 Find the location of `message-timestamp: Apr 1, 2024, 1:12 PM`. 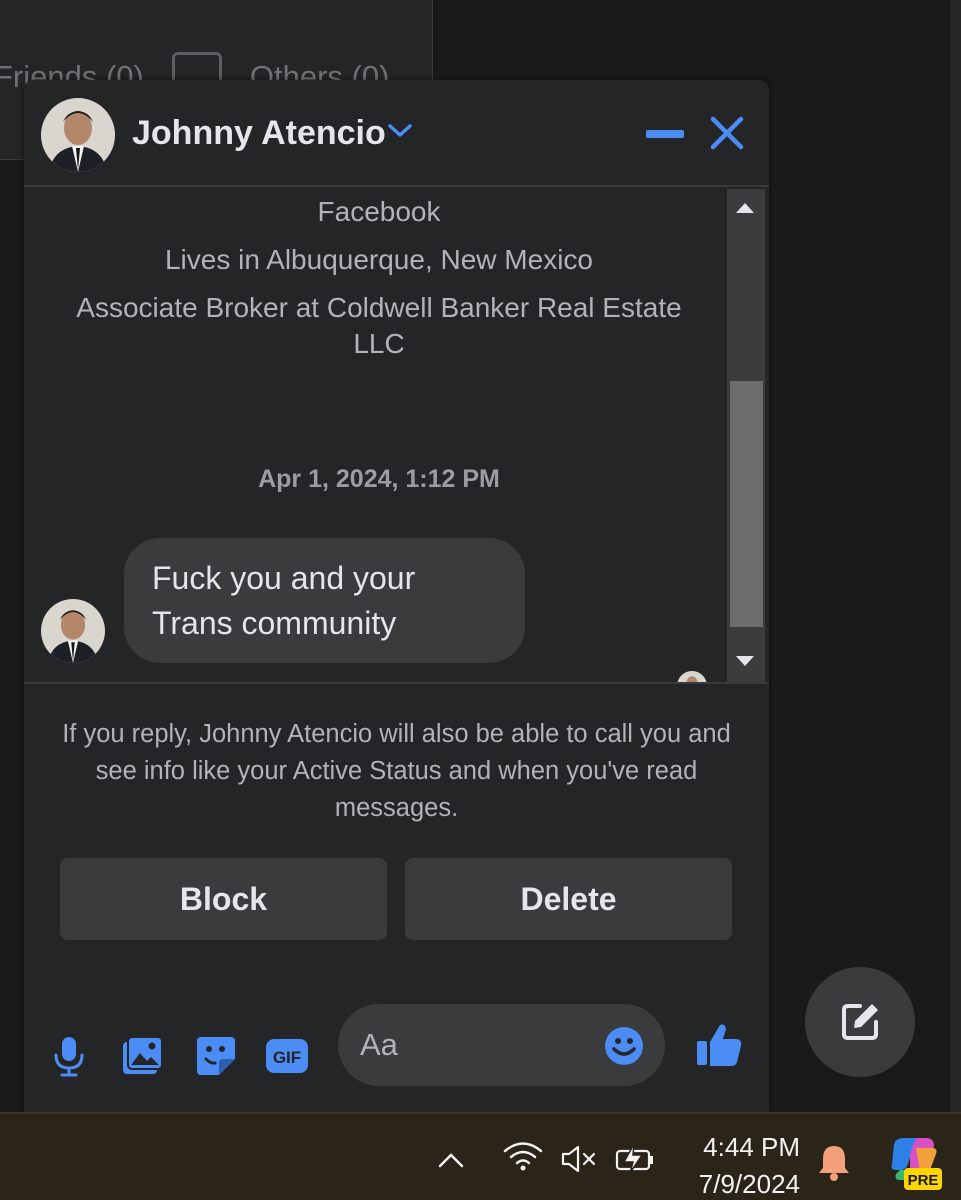

message-timestamp: Apr 1, 2024, 1:12 PM is located at coordinates (379, 479).